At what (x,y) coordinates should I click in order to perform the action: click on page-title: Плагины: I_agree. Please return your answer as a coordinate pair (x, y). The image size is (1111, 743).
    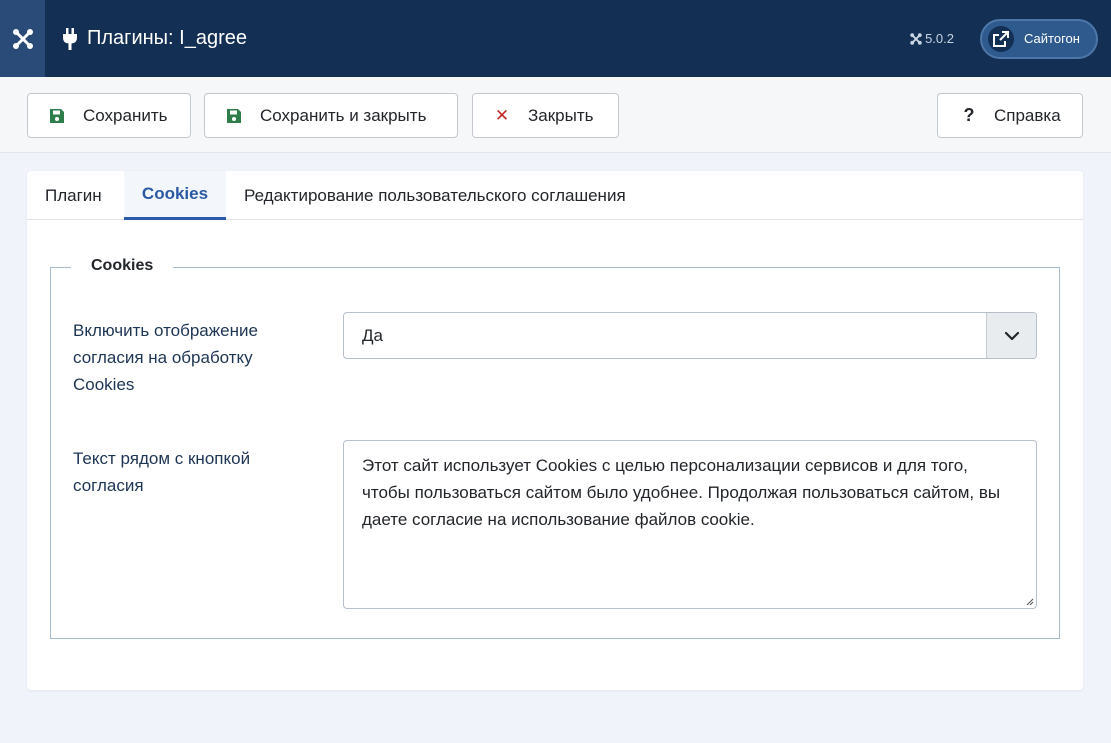
    Looking at the image, I should click on (155, 38).